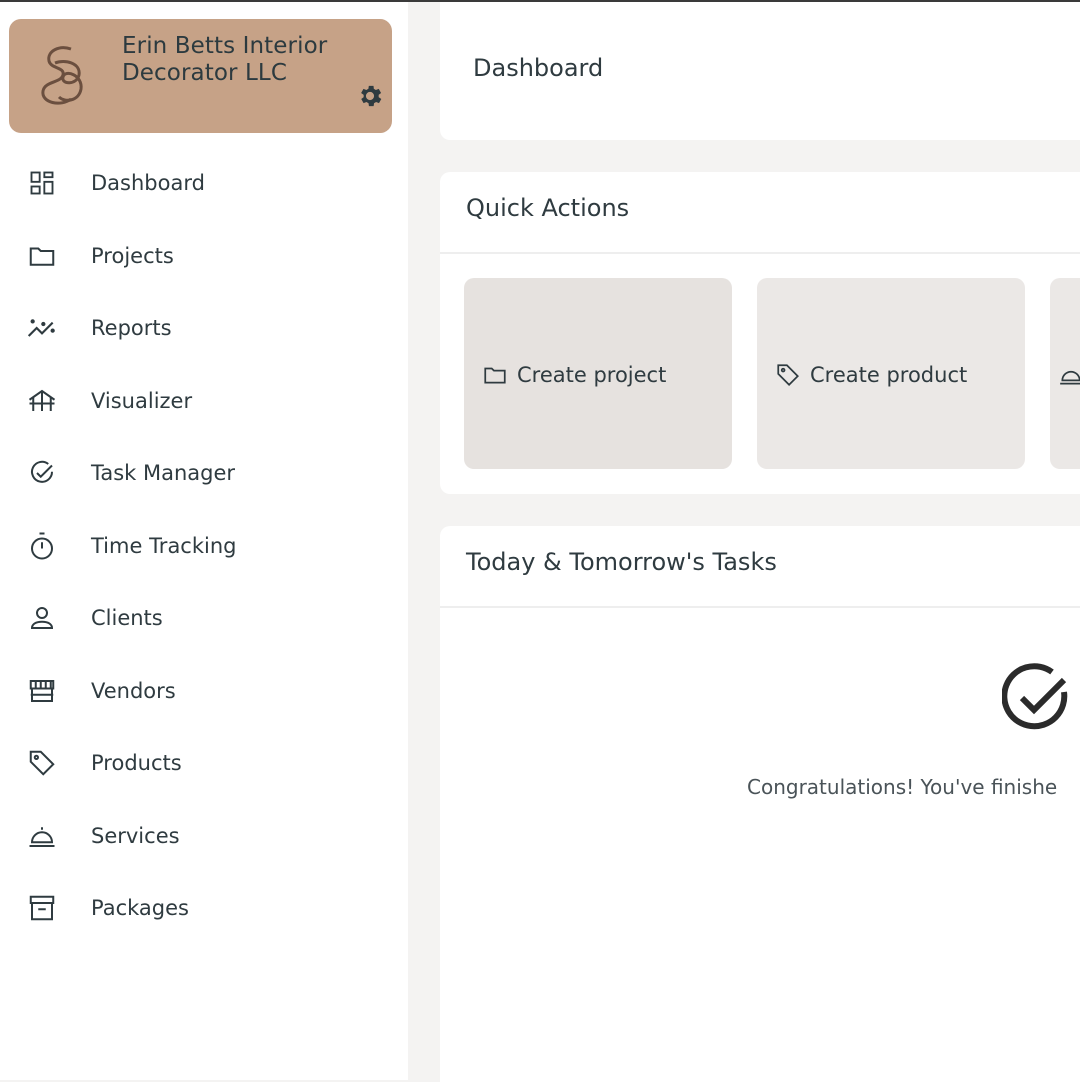  I want to click on sidebar-item-label: Products, so click(136, 763).